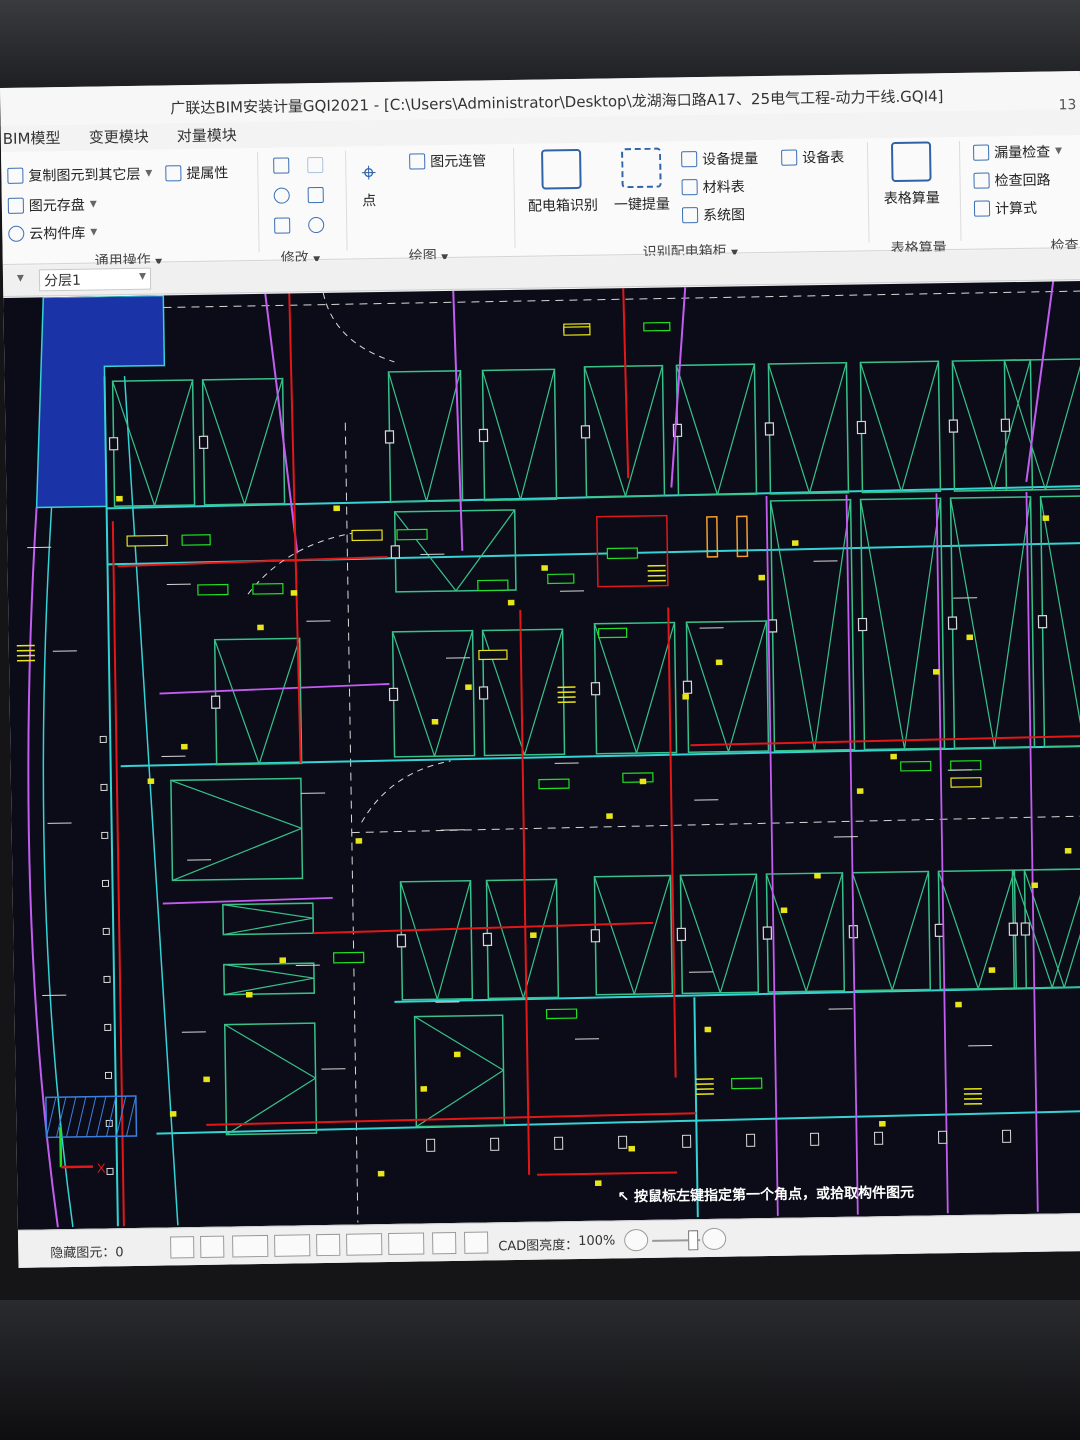 The height and width of the screenshot is (1440, 1080). What do you see at coordinates (623, 1197) in the screenshot?
I see `cursor-icon: ↖` at bounding box center [623, 1197].